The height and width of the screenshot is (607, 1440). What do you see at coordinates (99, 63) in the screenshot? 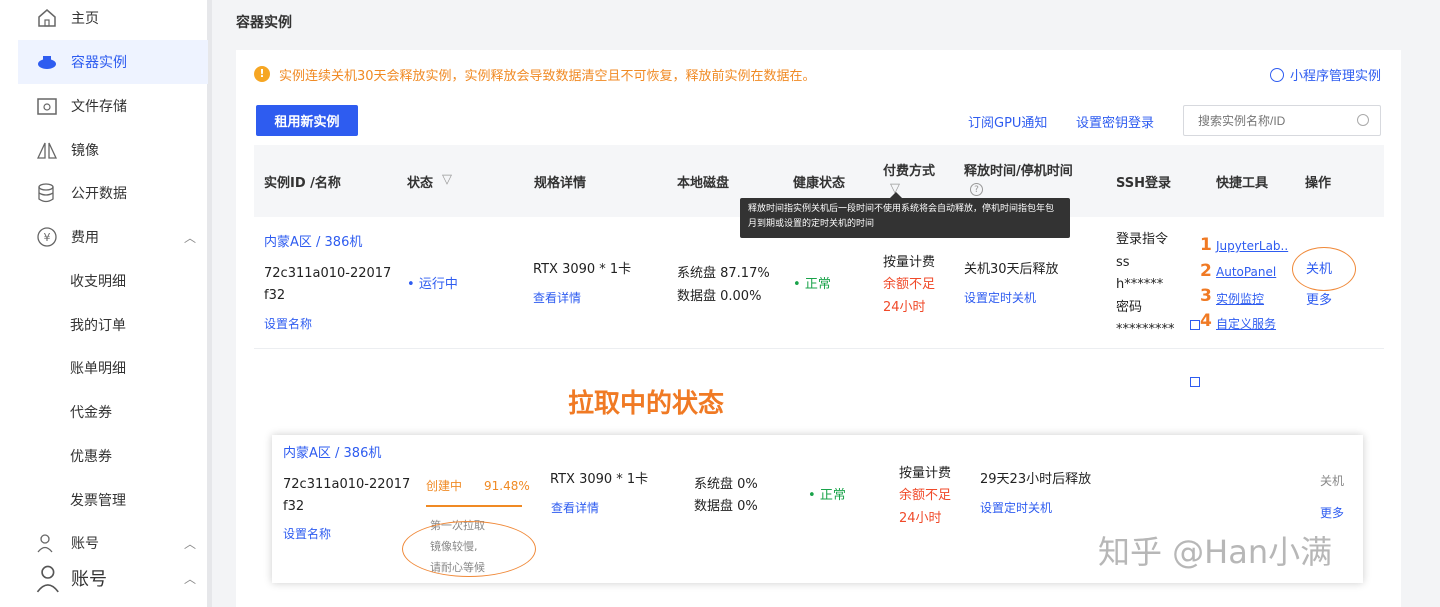
I see `sidebar-item-label: 容器实例` at bounding box center [99, 63].